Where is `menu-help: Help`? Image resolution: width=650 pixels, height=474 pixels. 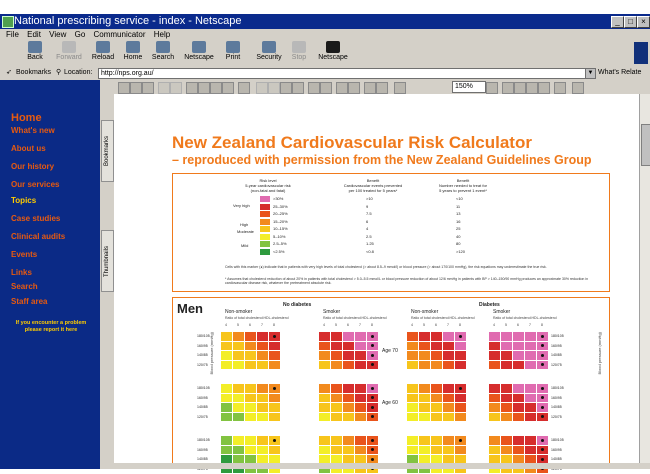
menu-help: Help is located at coordinates (162, 34).